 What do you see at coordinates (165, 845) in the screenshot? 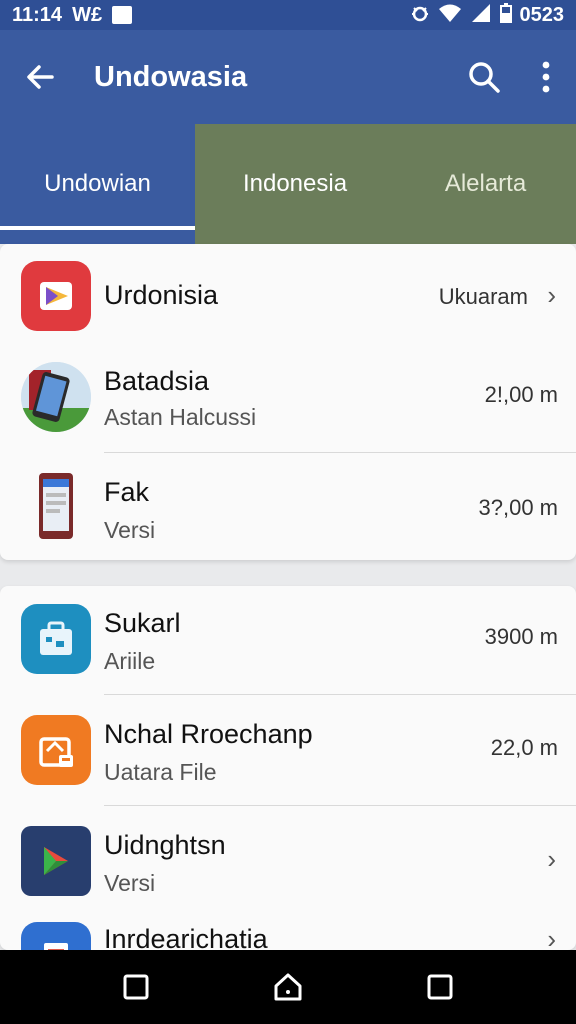
I see `list-item-title: Uidnghtsn` at bounding box center [165, 845].